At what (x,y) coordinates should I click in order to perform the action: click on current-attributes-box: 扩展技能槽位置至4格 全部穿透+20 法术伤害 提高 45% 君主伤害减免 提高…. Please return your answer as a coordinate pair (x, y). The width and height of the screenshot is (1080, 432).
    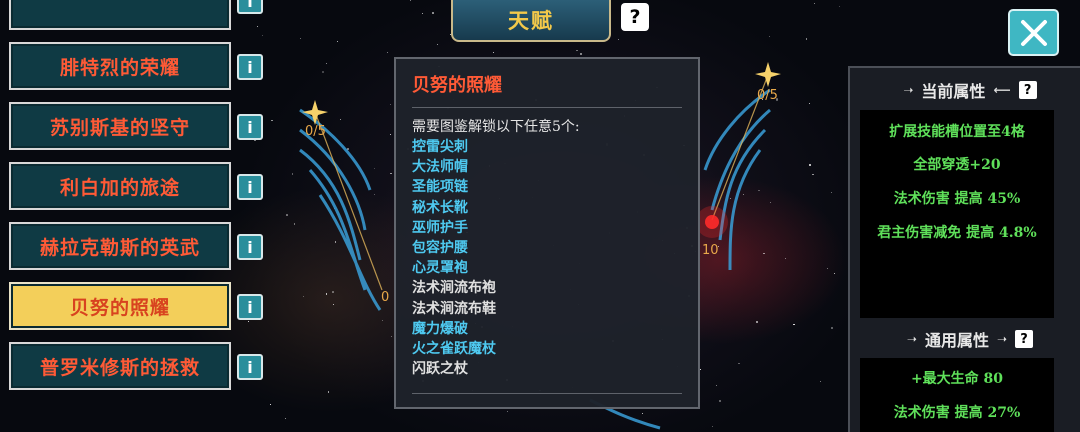
    Looking at the image, I should click on (957, 214).